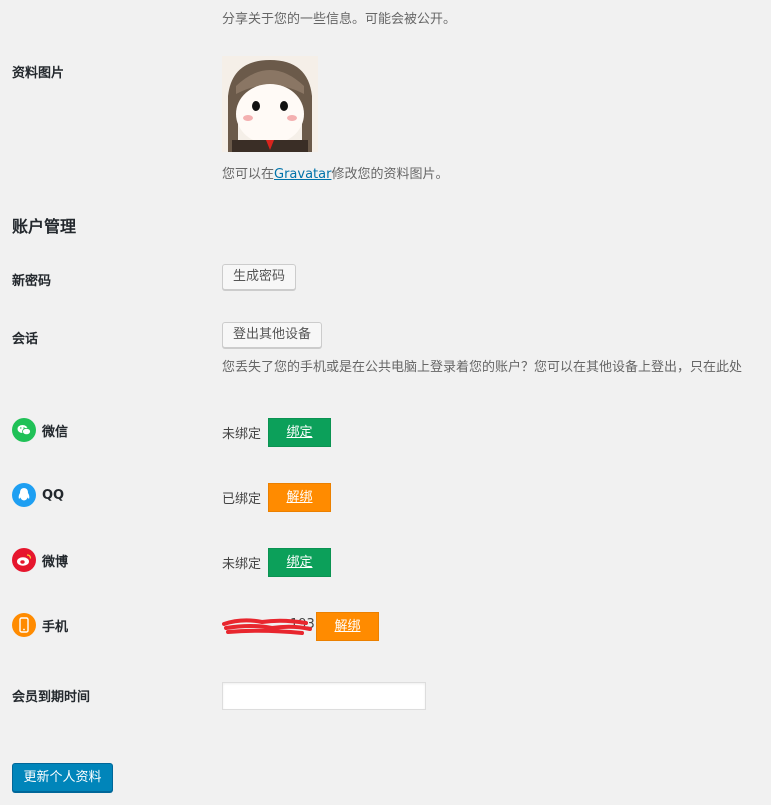  What do you see at coordinates (40, 560) in the screenshot?
I see `social-row-weibo: 微博` at bounding box center [40, 560].